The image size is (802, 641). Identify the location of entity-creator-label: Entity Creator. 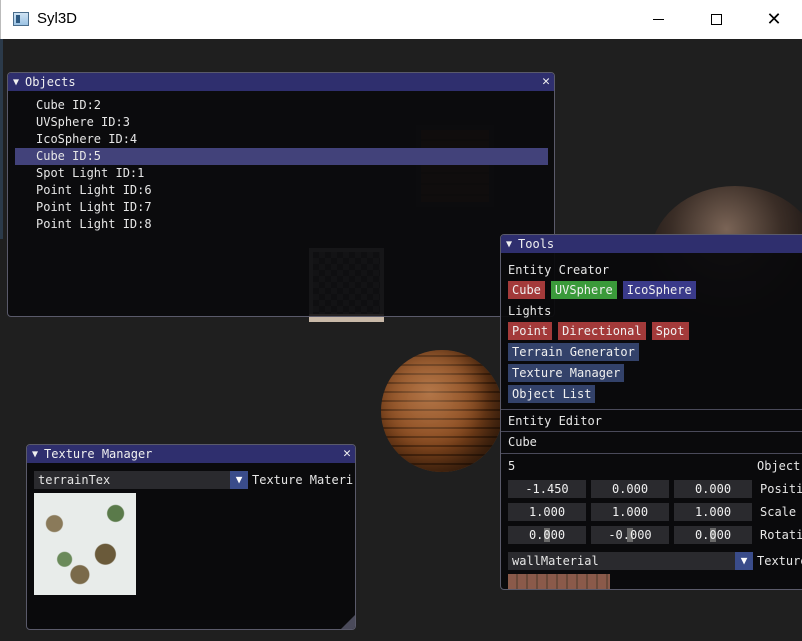
(559, 270).